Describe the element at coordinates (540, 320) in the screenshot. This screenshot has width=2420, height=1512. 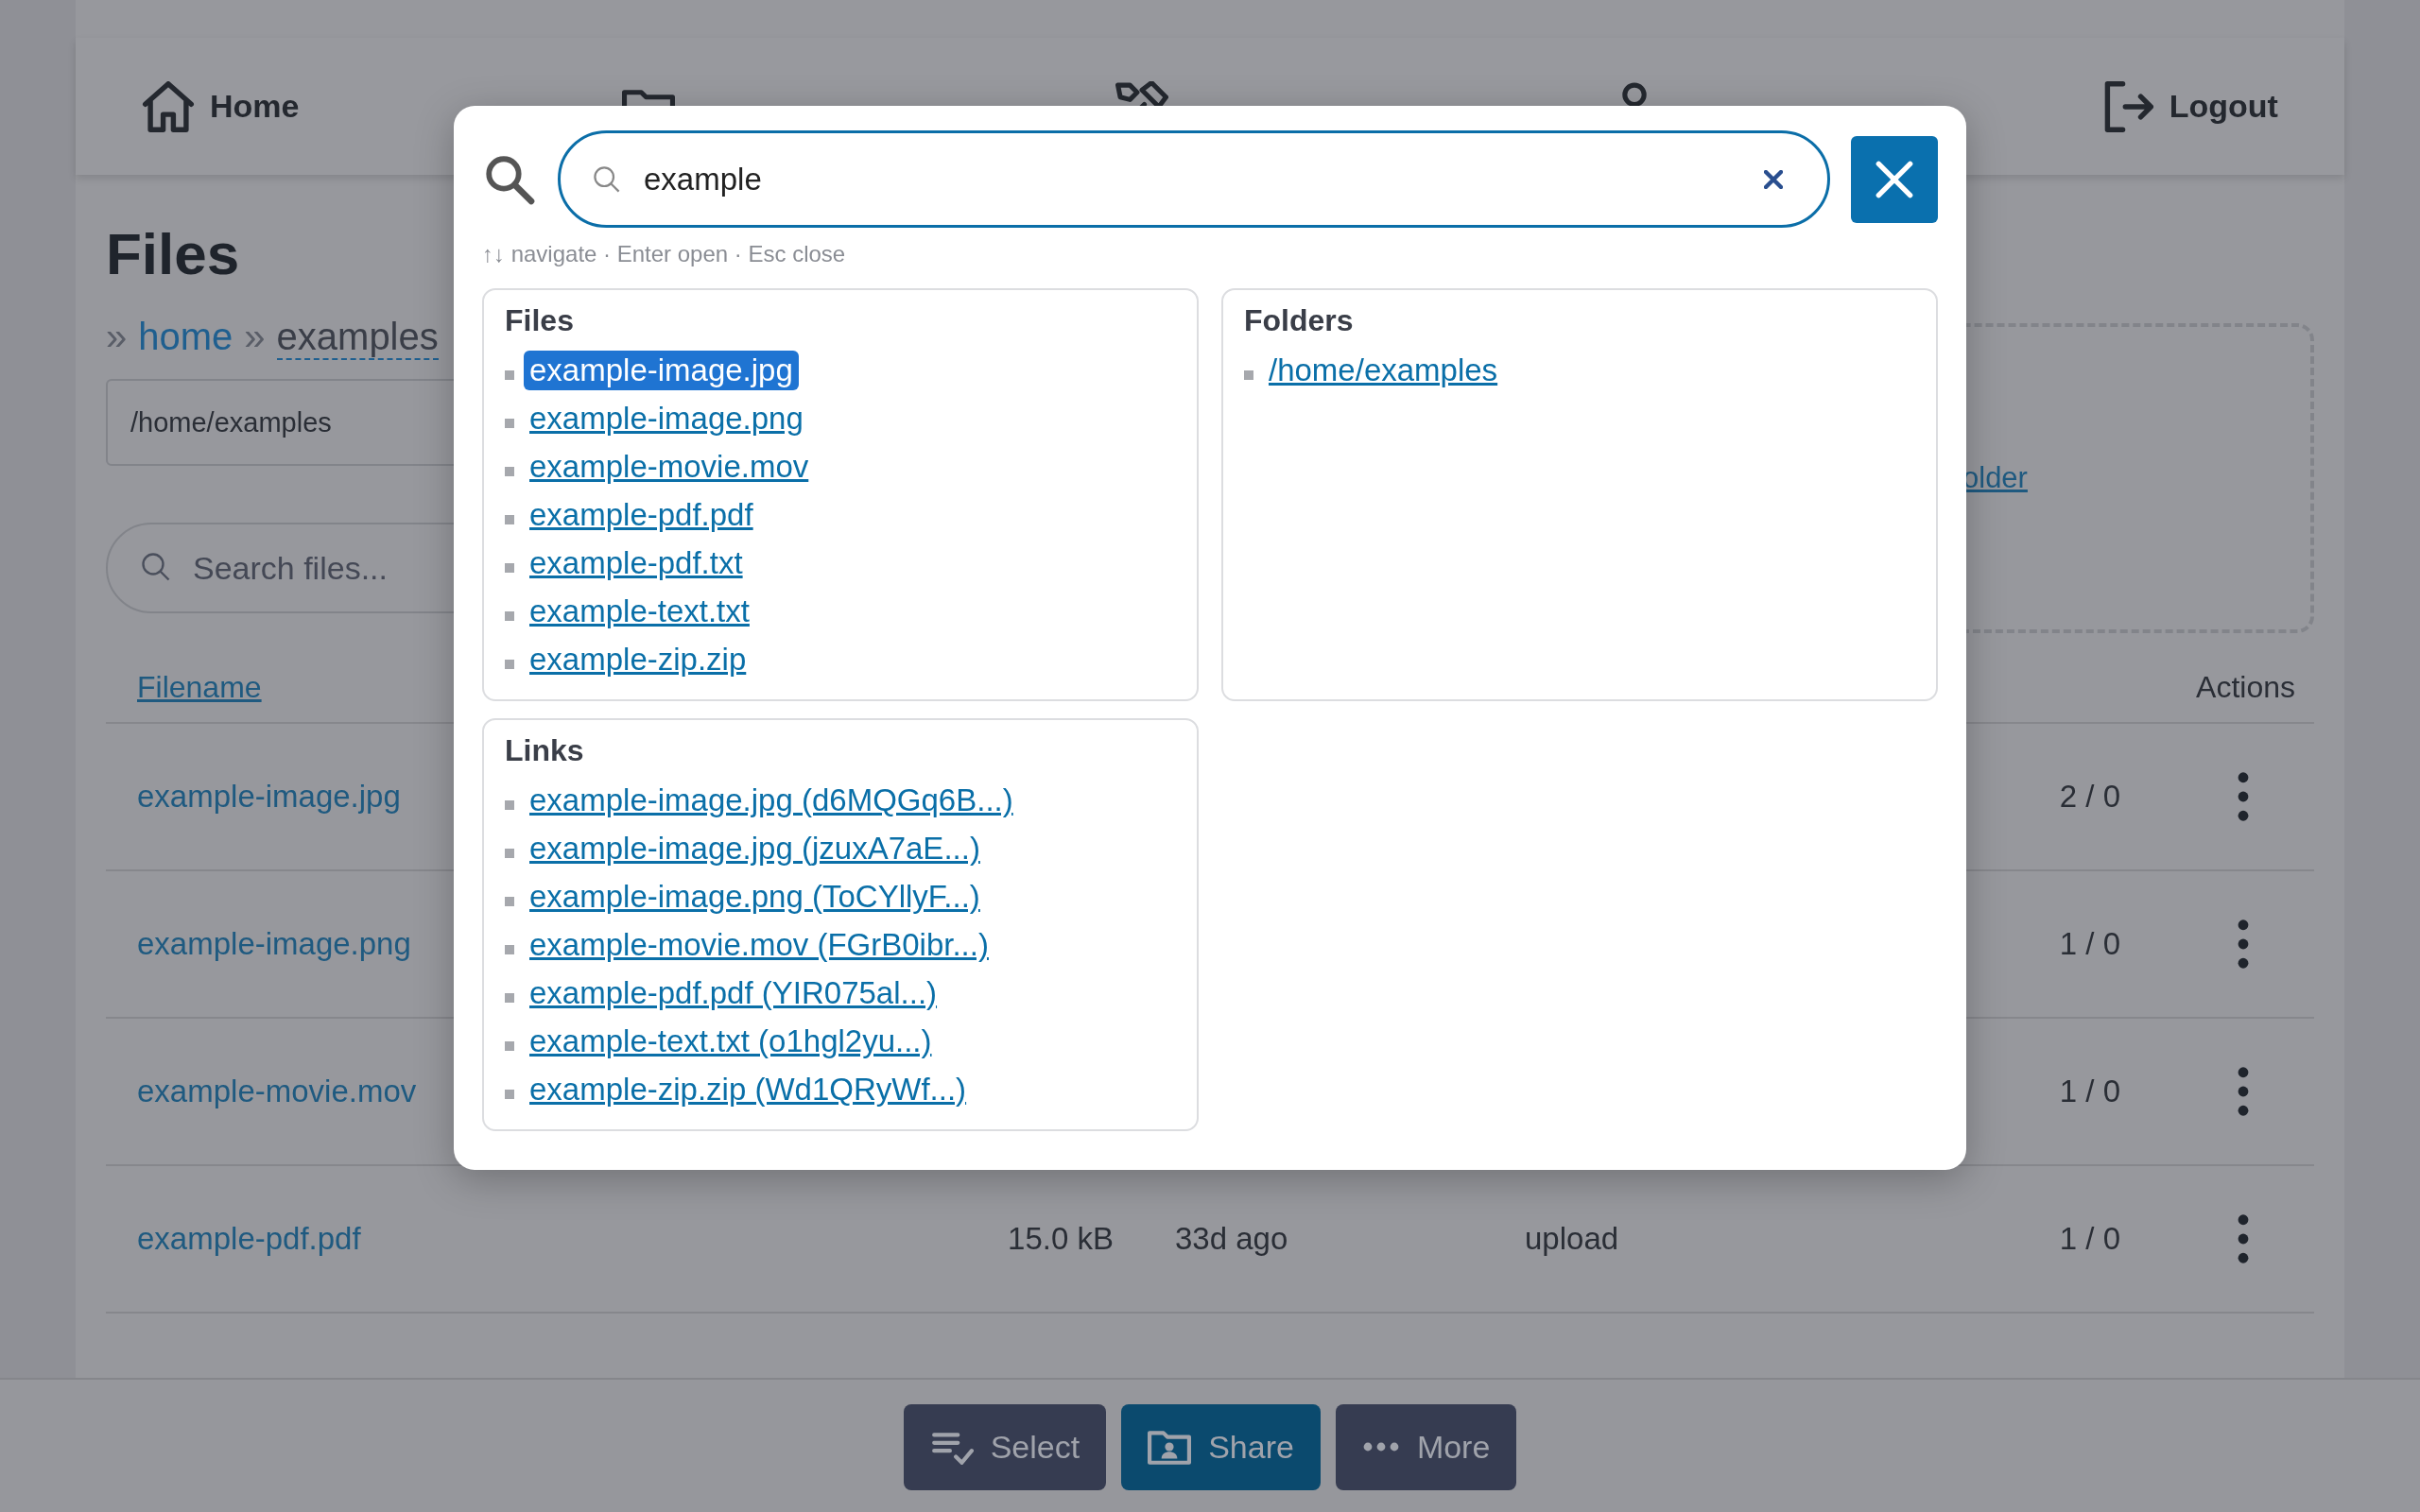
I see `results-heading: Files` at that location.